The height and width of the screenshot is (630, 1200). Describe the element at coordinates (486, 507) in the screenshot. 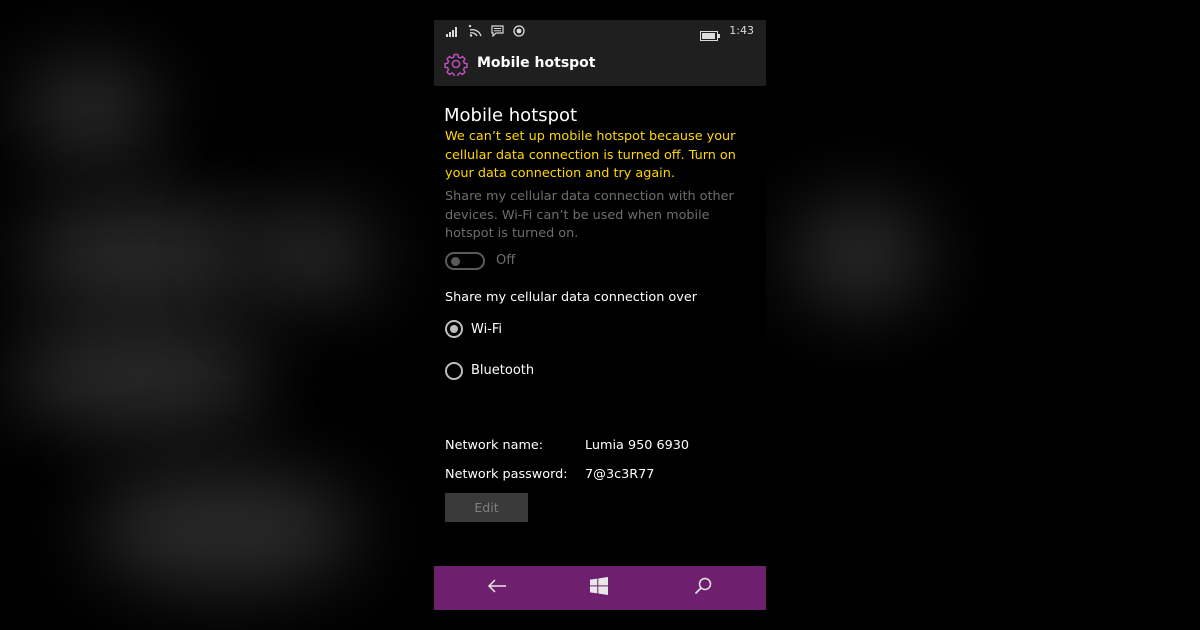

I see `edit-button: Edit` at that location.